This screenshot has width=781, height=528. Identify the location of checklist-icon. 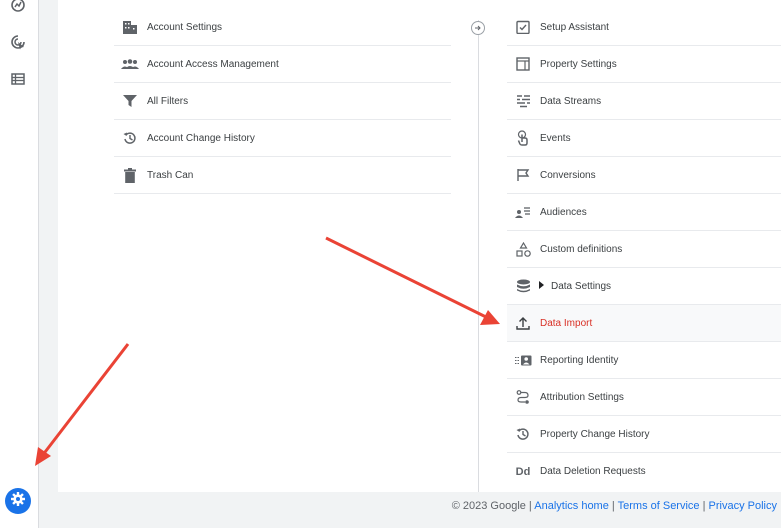
(523, 27).